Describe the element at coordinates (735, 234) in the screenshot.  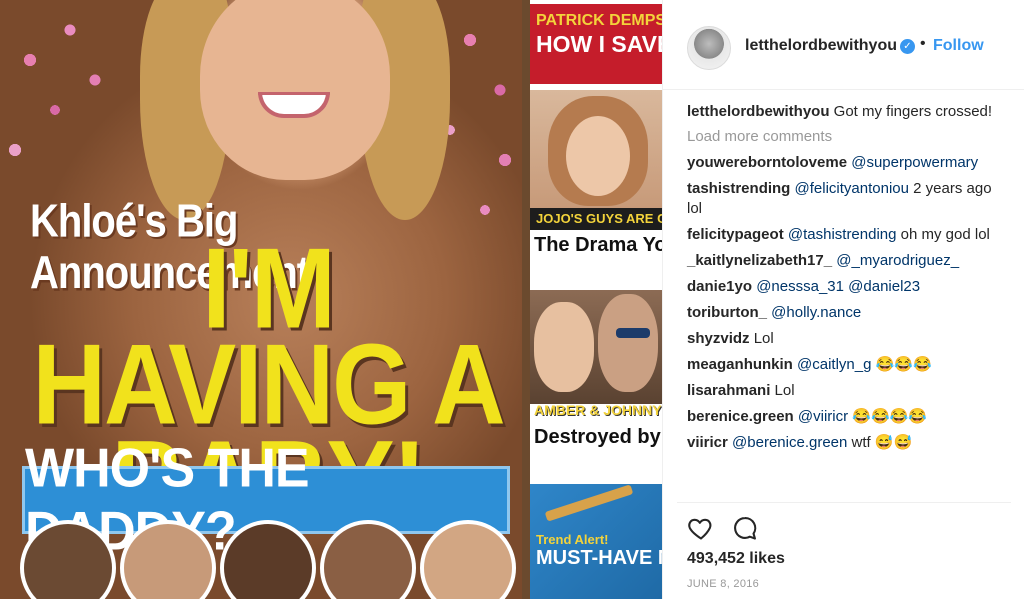
I see `comment-username: felicitypageot` at that location.